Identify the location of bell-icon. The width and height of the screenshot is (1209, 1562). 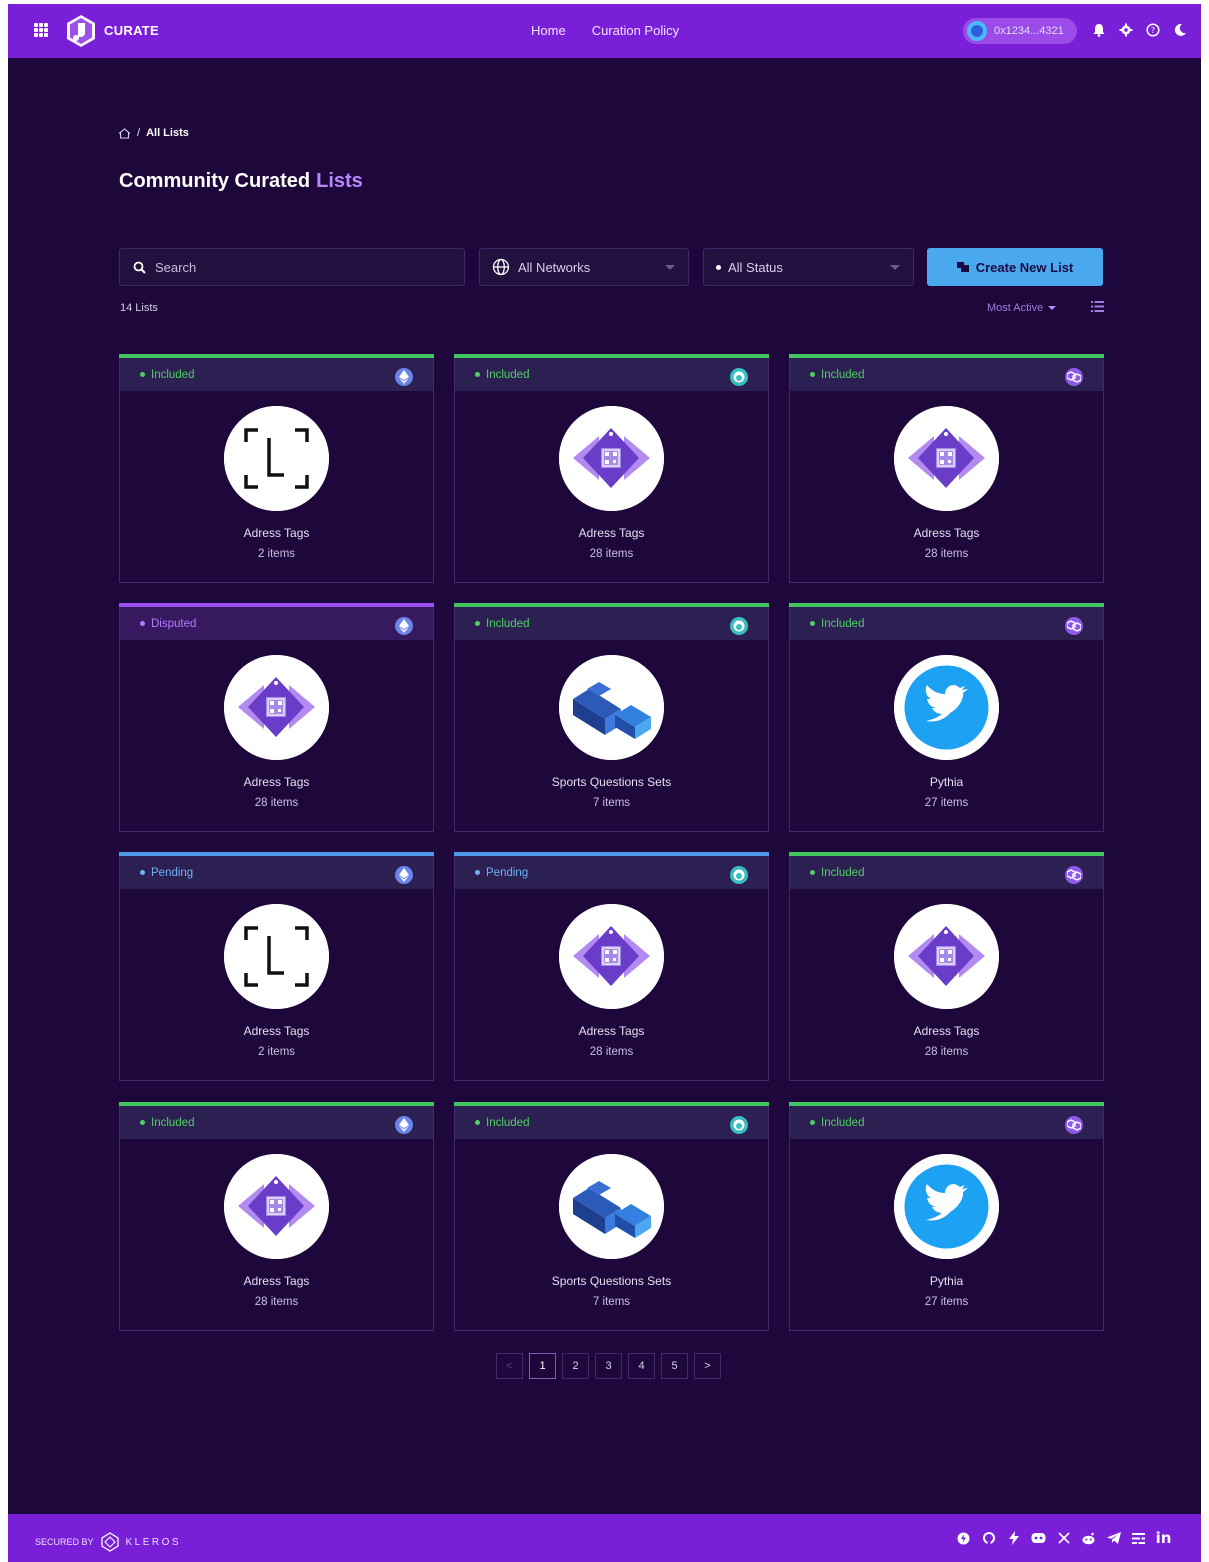
(1099, 30).